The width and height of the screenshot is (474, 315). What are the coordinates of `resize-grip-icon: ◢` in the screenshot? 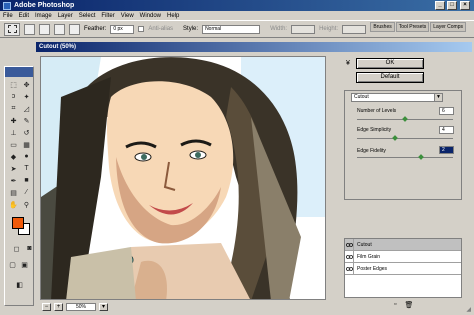 It's located at (468, 309).